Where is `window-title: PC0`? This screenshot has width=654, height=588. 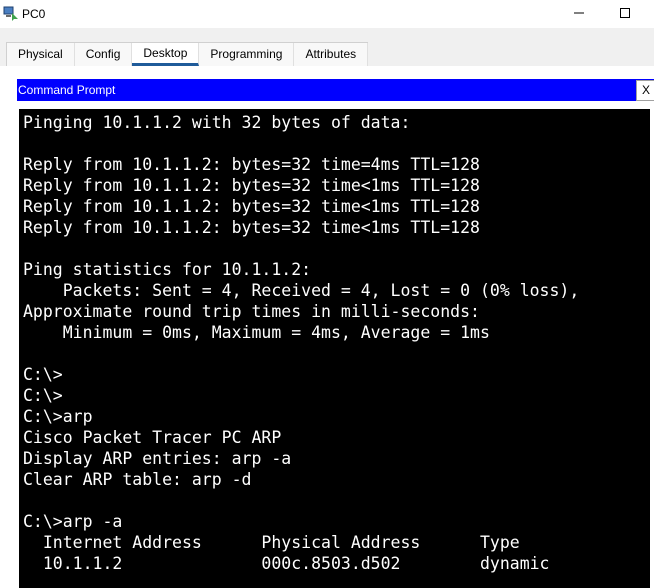 window-title: PC0 is located at coordinates (34, 14).